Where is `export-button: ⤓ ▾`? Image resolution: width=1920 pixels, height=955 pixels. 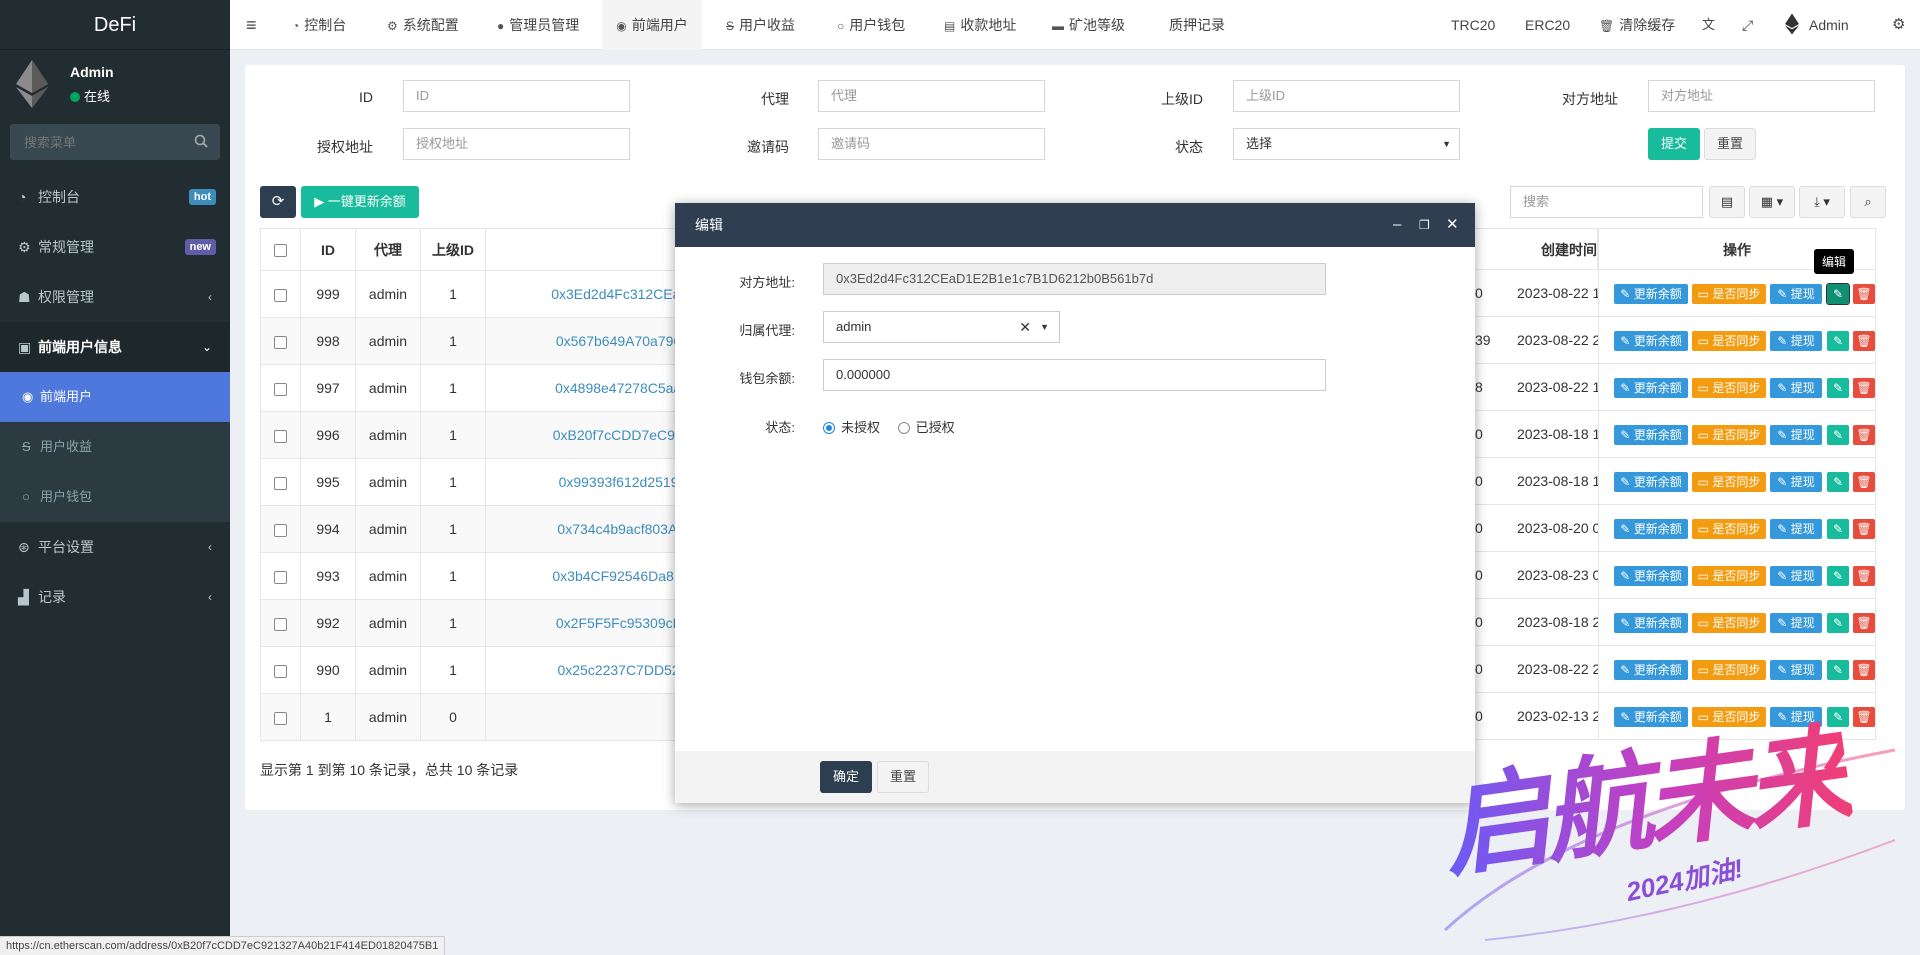
export-button: ⤓ ▾ is located at coordinates (1822, 202).